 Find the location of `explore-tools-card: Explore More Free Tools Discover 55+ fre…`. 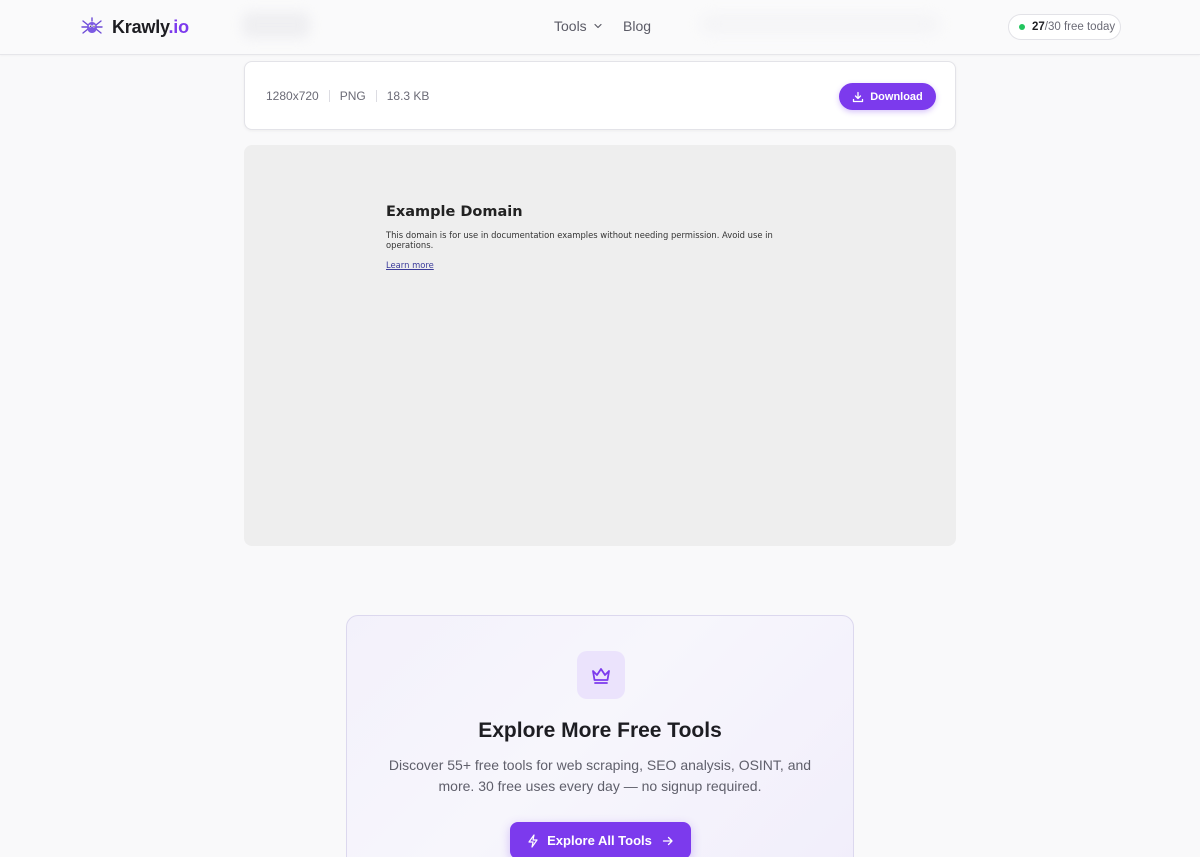

explore-tools-card: Explore More Free Tools Discover 55+ fre… is located at coordinates (600, 736).